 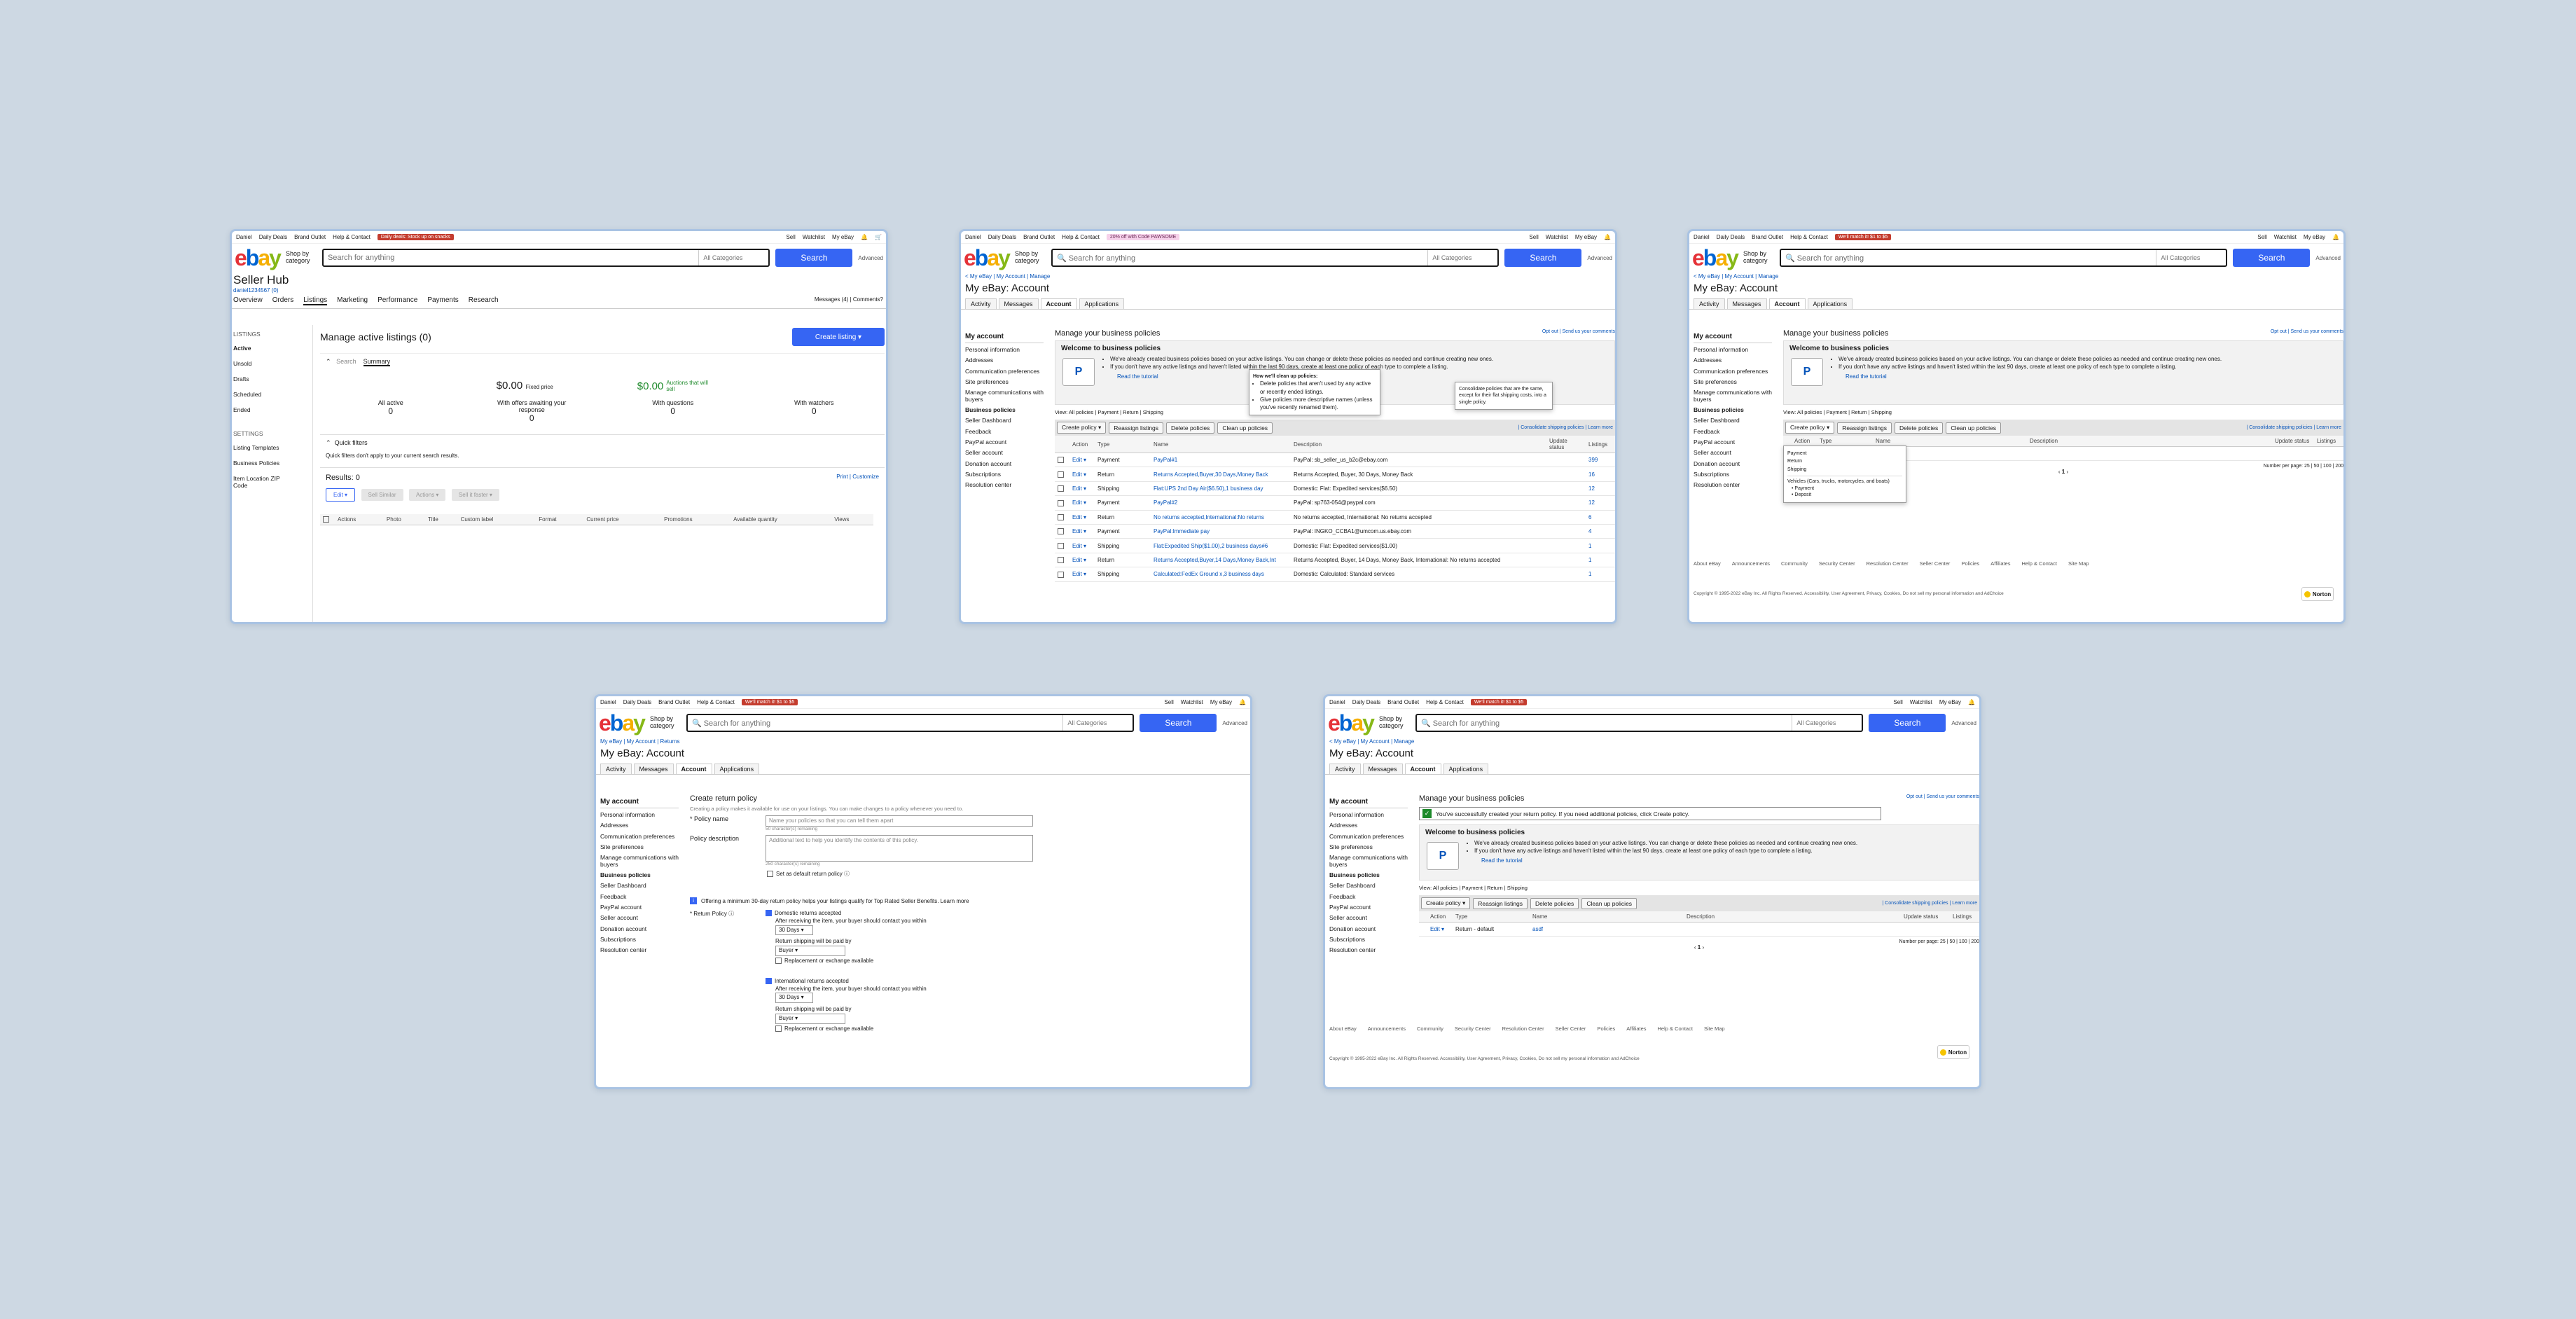 I want to click on col-title: Title, so click(x=441, y=520).